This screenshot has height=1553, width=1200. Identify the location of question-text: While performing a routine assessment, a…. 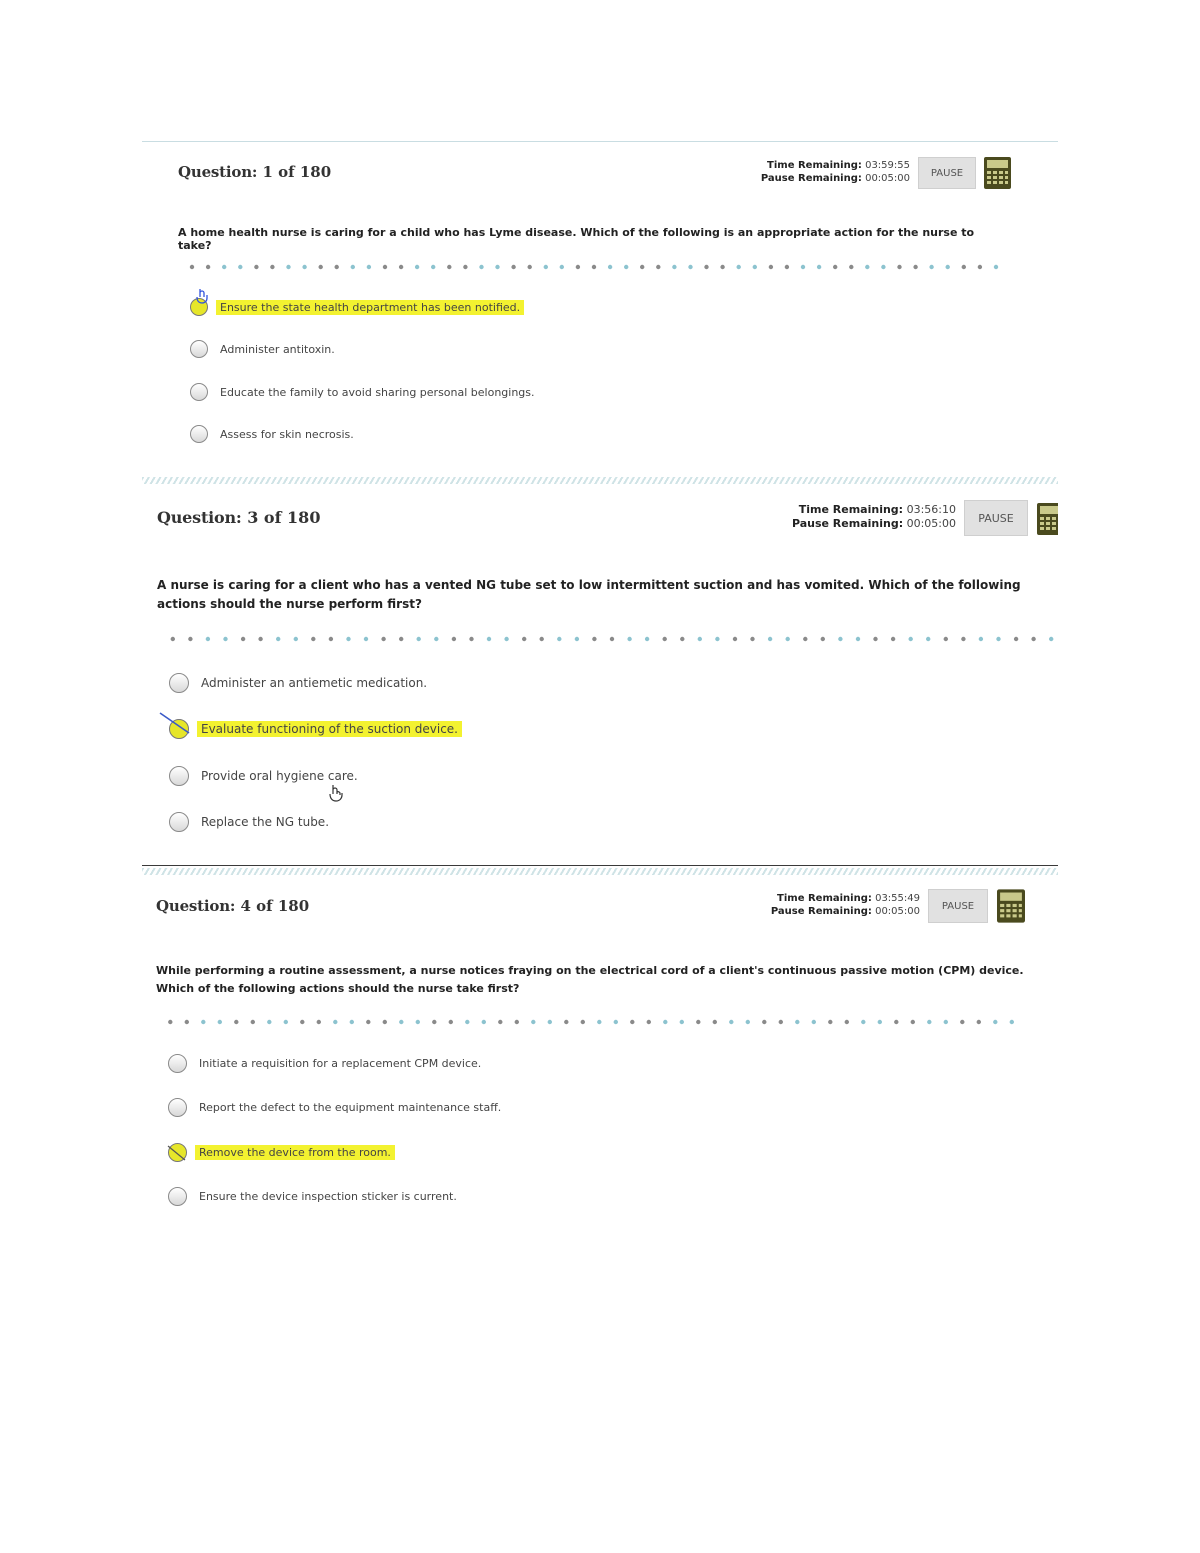
(590, 979).